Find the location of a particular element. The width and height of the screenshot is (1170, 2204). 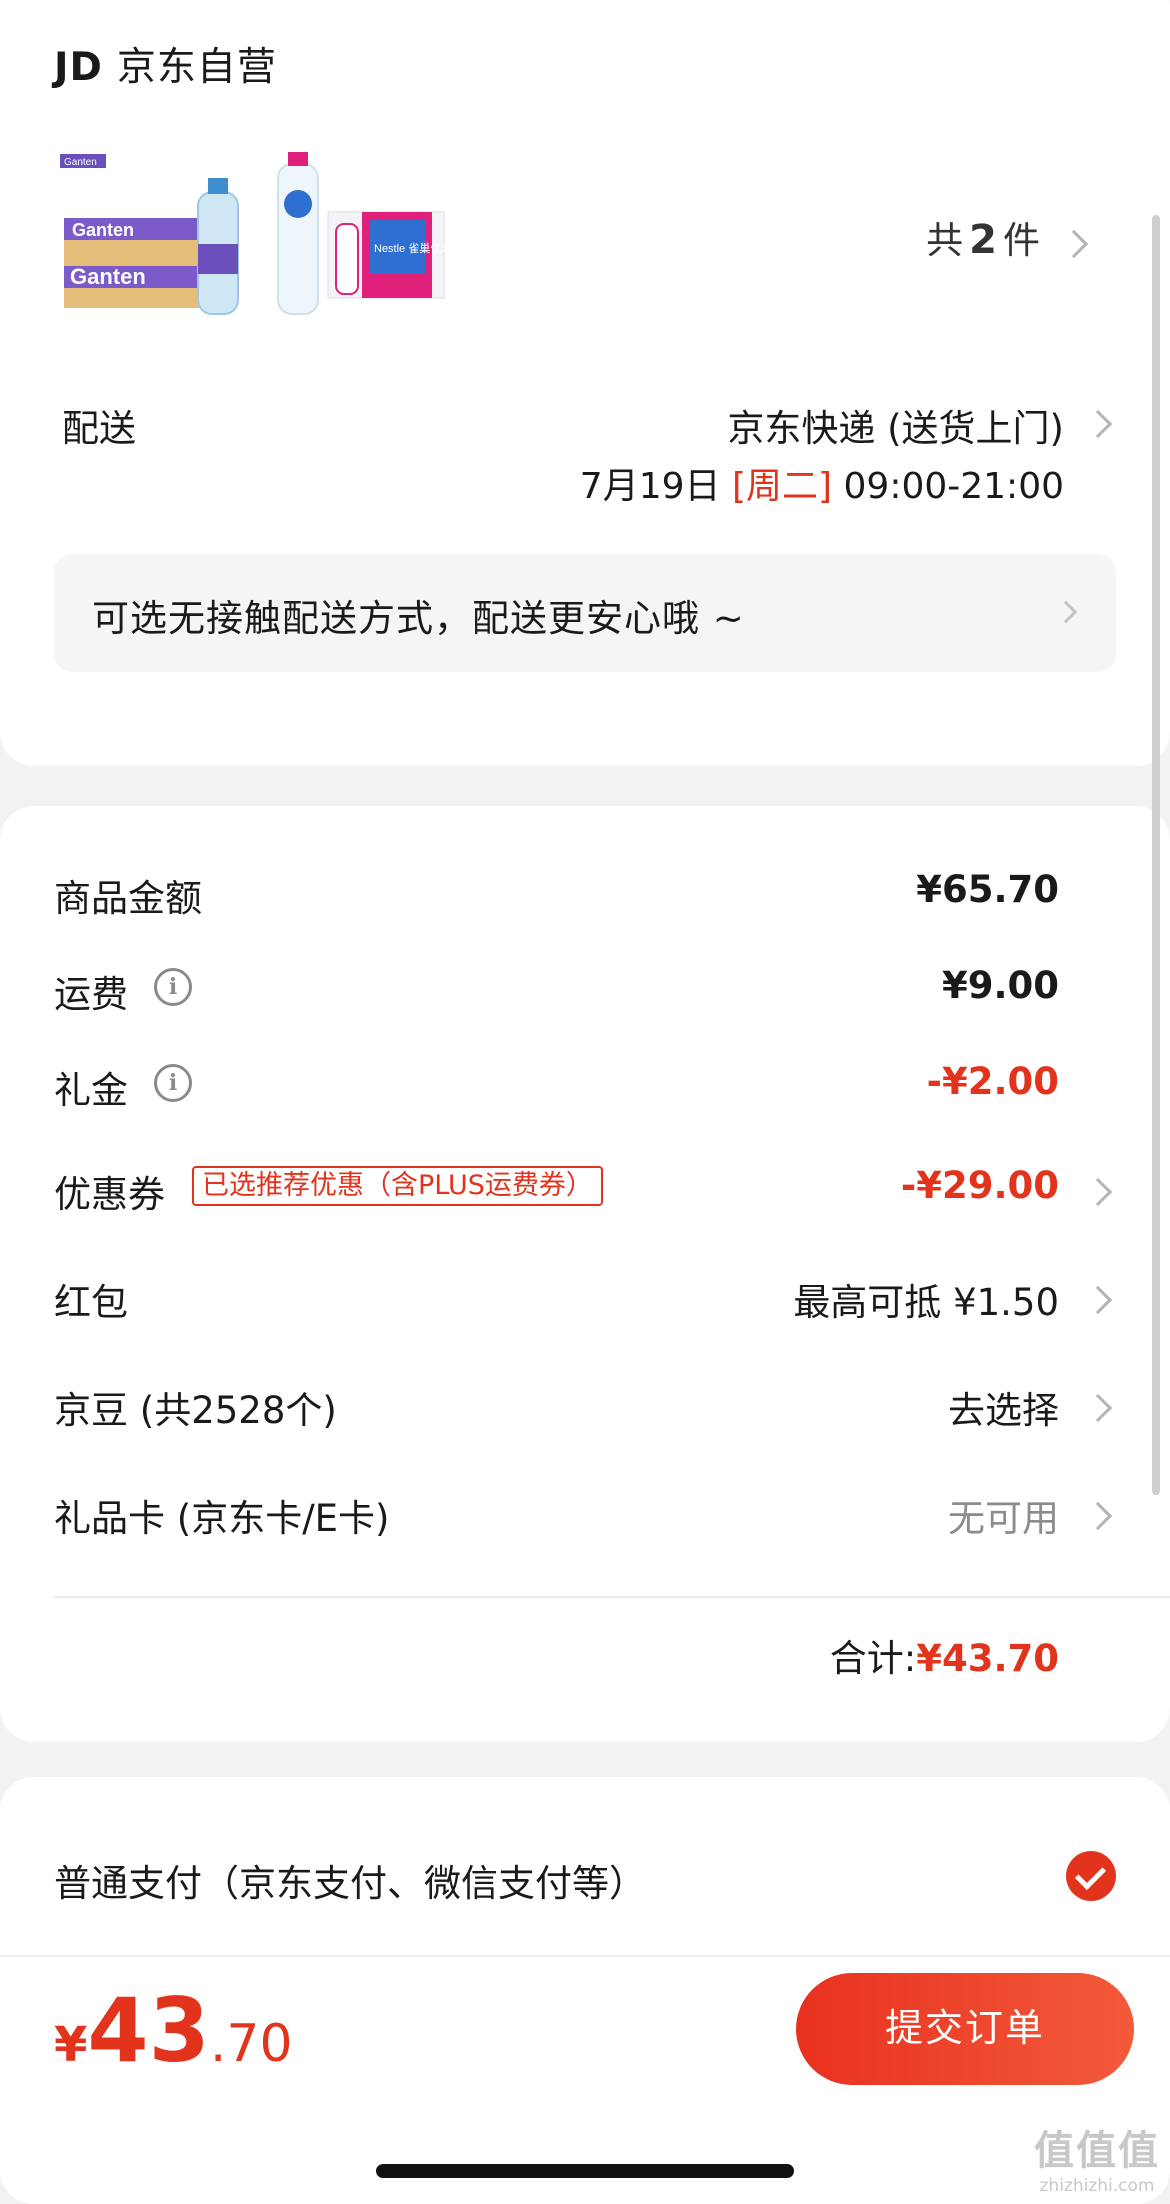

contactless-delivery-notice: 可选无接触配送方式，配送更安心哦 ~ is located at coordinates (585, 613).